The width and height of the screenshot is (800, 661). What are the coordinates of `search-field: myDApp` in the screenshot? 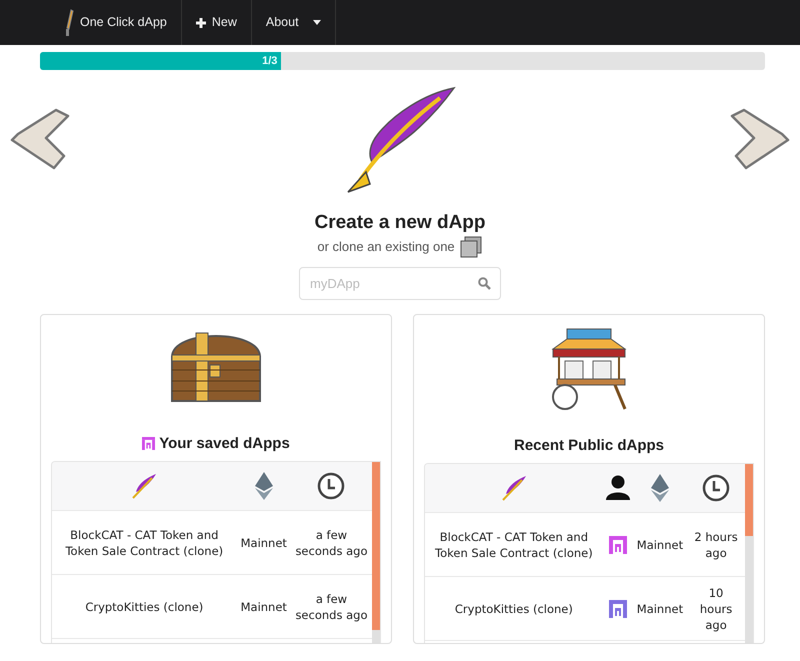 It's located at (400, 283).